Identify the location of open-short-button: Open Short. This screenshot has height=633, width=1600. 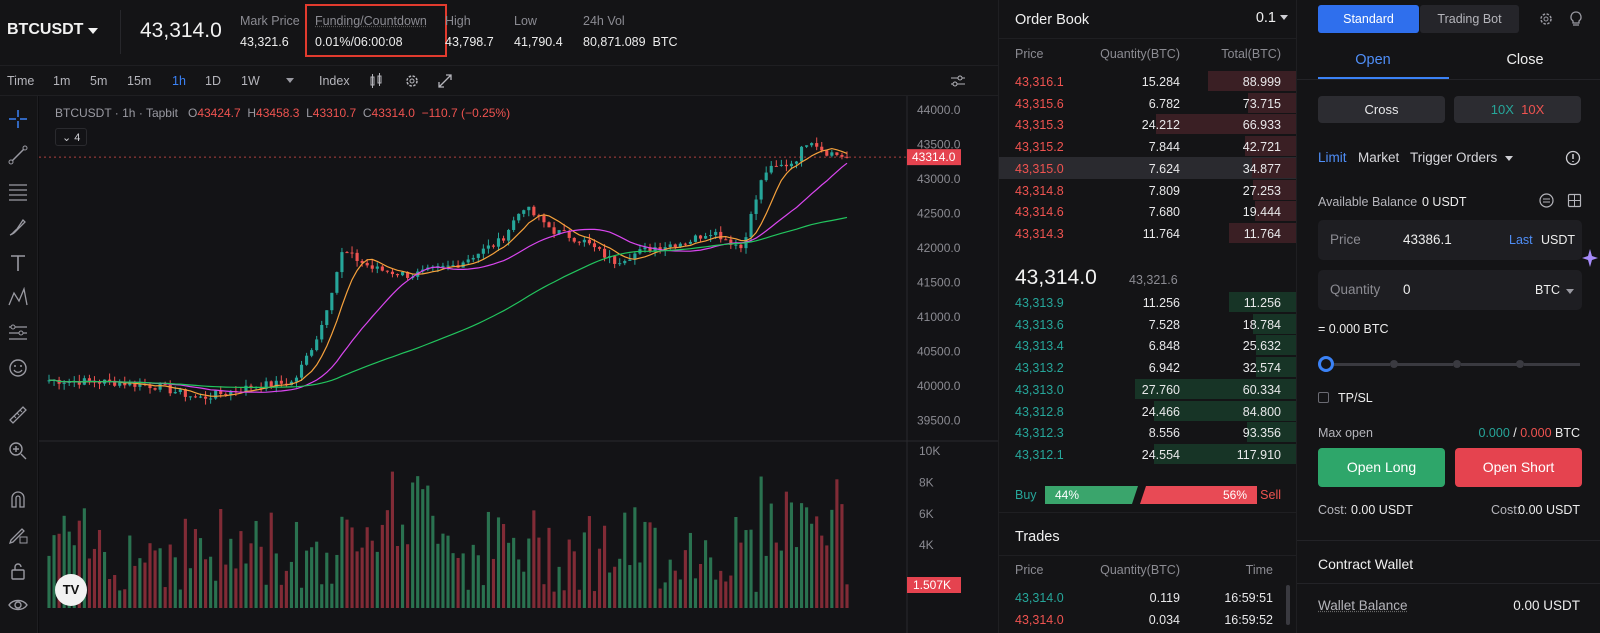
(1518, 467).